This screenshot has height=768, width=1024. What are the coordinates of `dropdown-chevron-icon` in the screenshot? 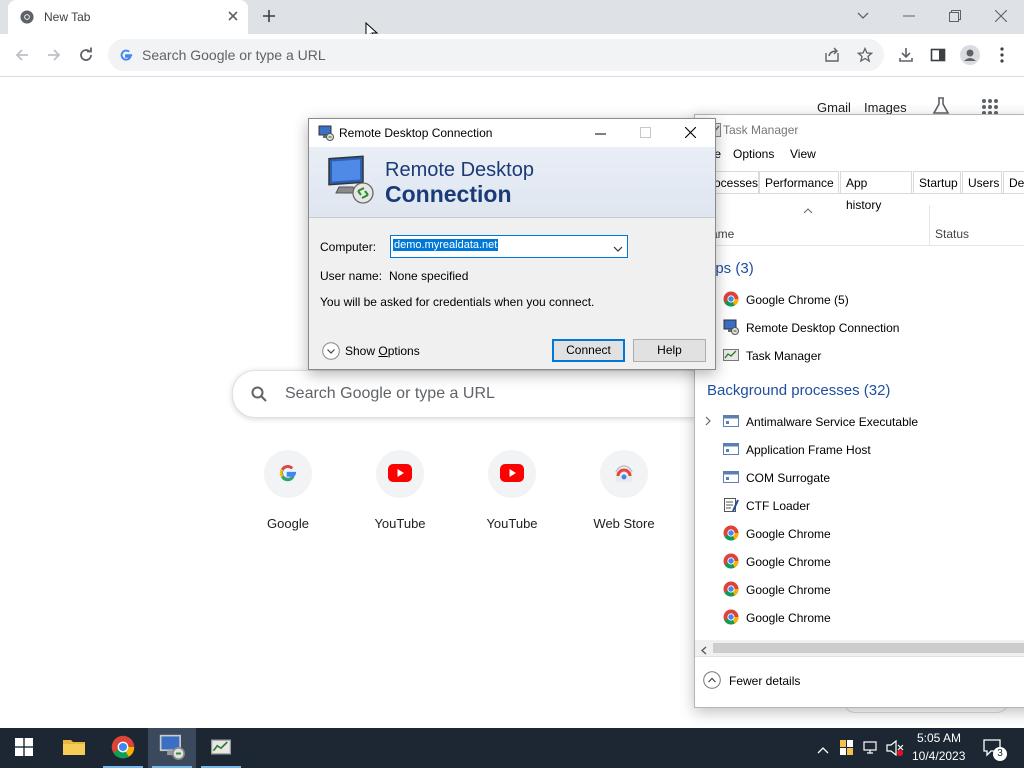 It's located at (618, 249).